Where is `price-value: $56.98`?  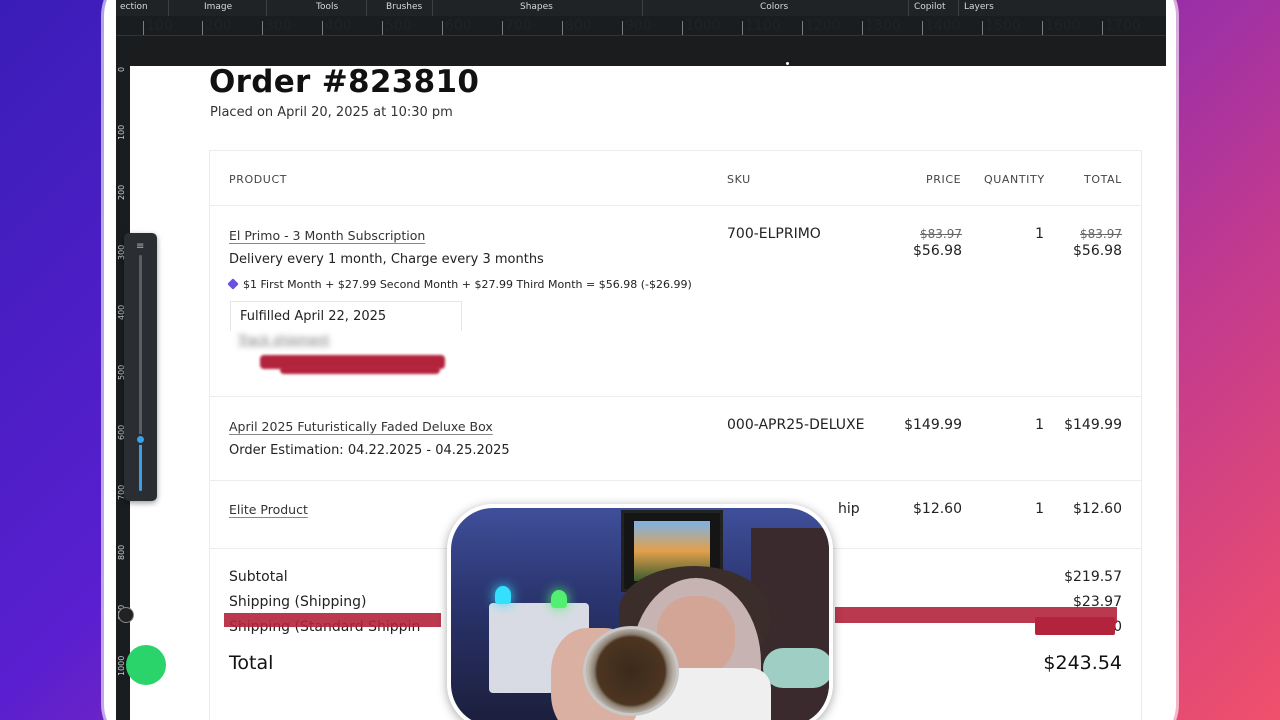 price-value: $56.98 is located at coordinates (937, 251).